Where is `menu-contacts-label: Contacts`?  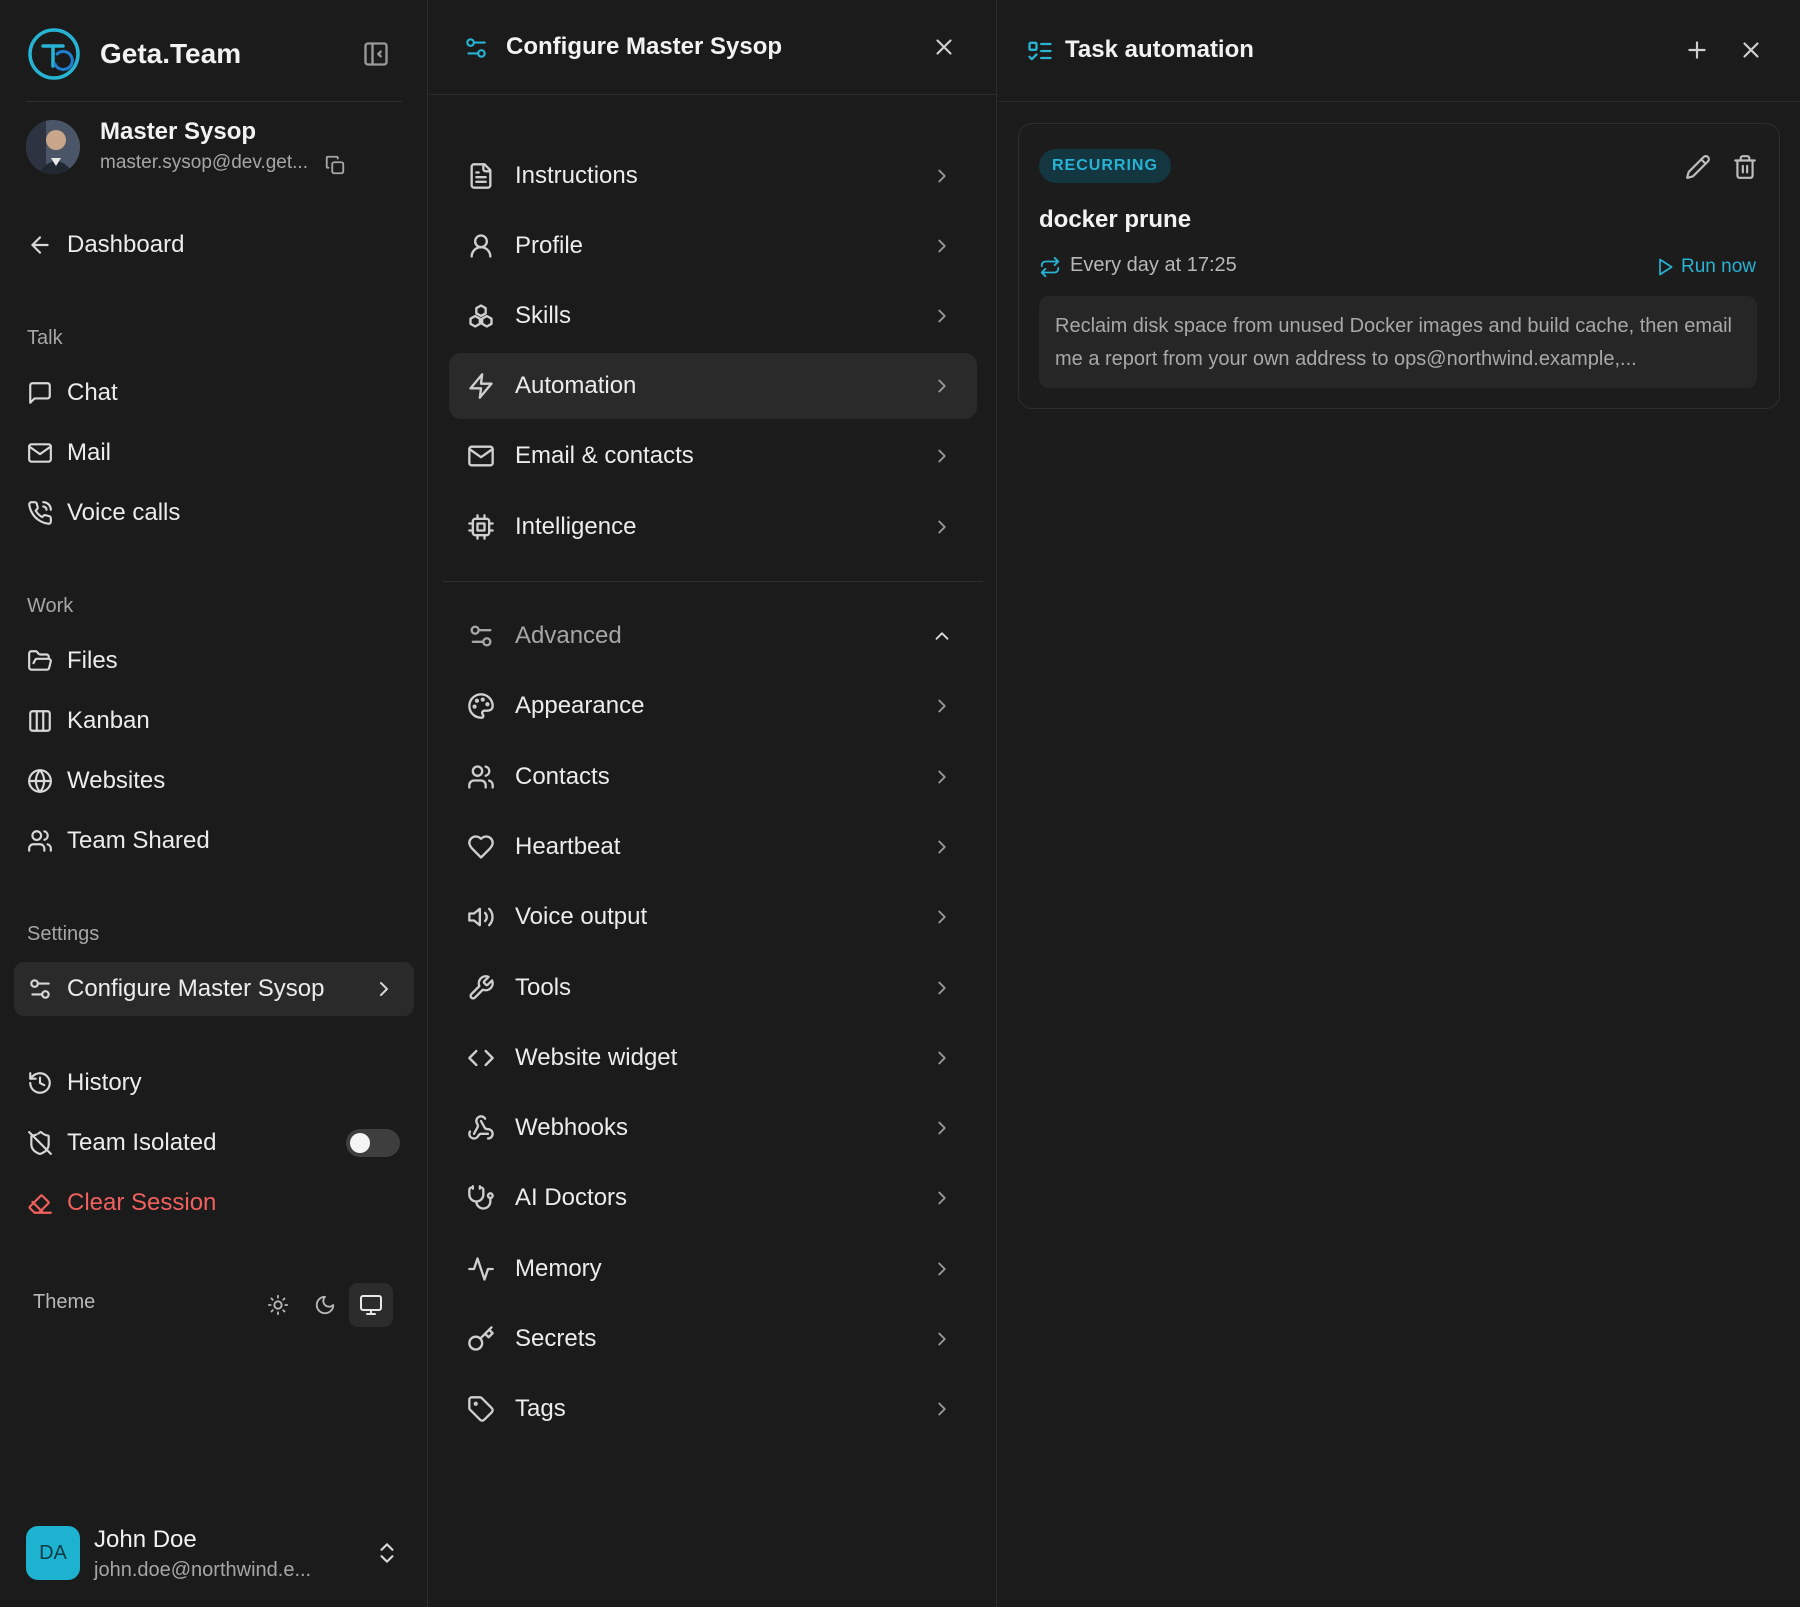
menu-contacts-label: Contacts is located at coordinates (562, 776).